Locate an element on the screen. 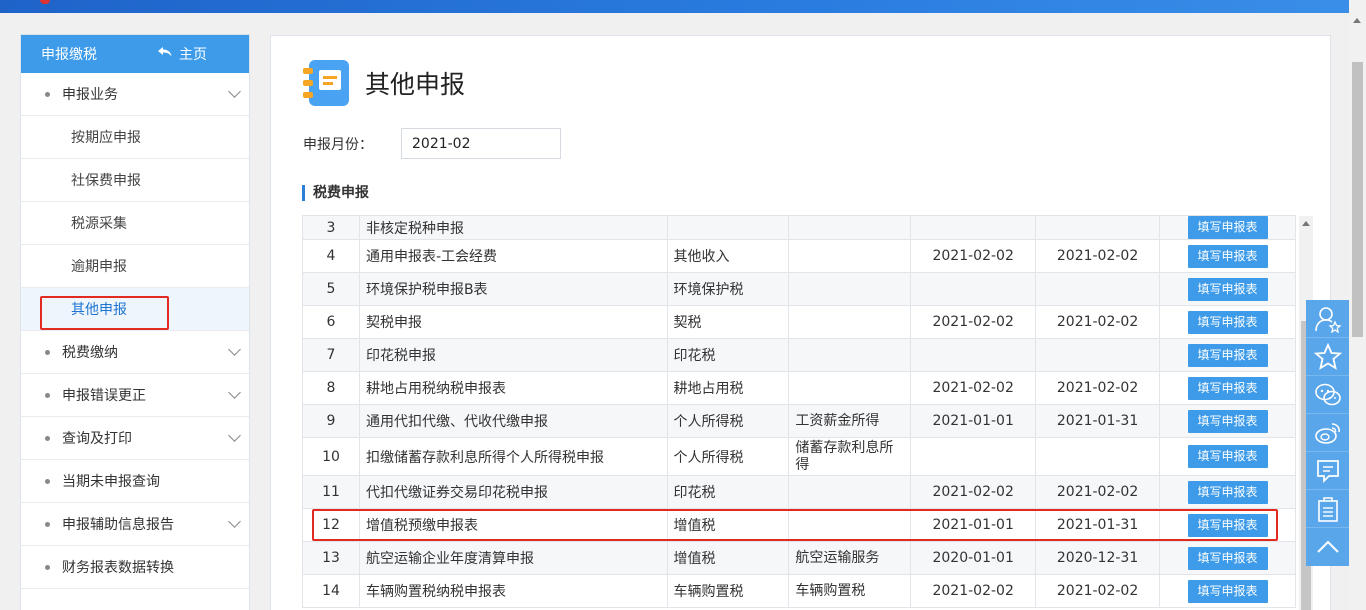 The width and height of the screenshot is (1366, 610). month-filter: 申报月份： 2021-02 is located at coordinates (432, 143).